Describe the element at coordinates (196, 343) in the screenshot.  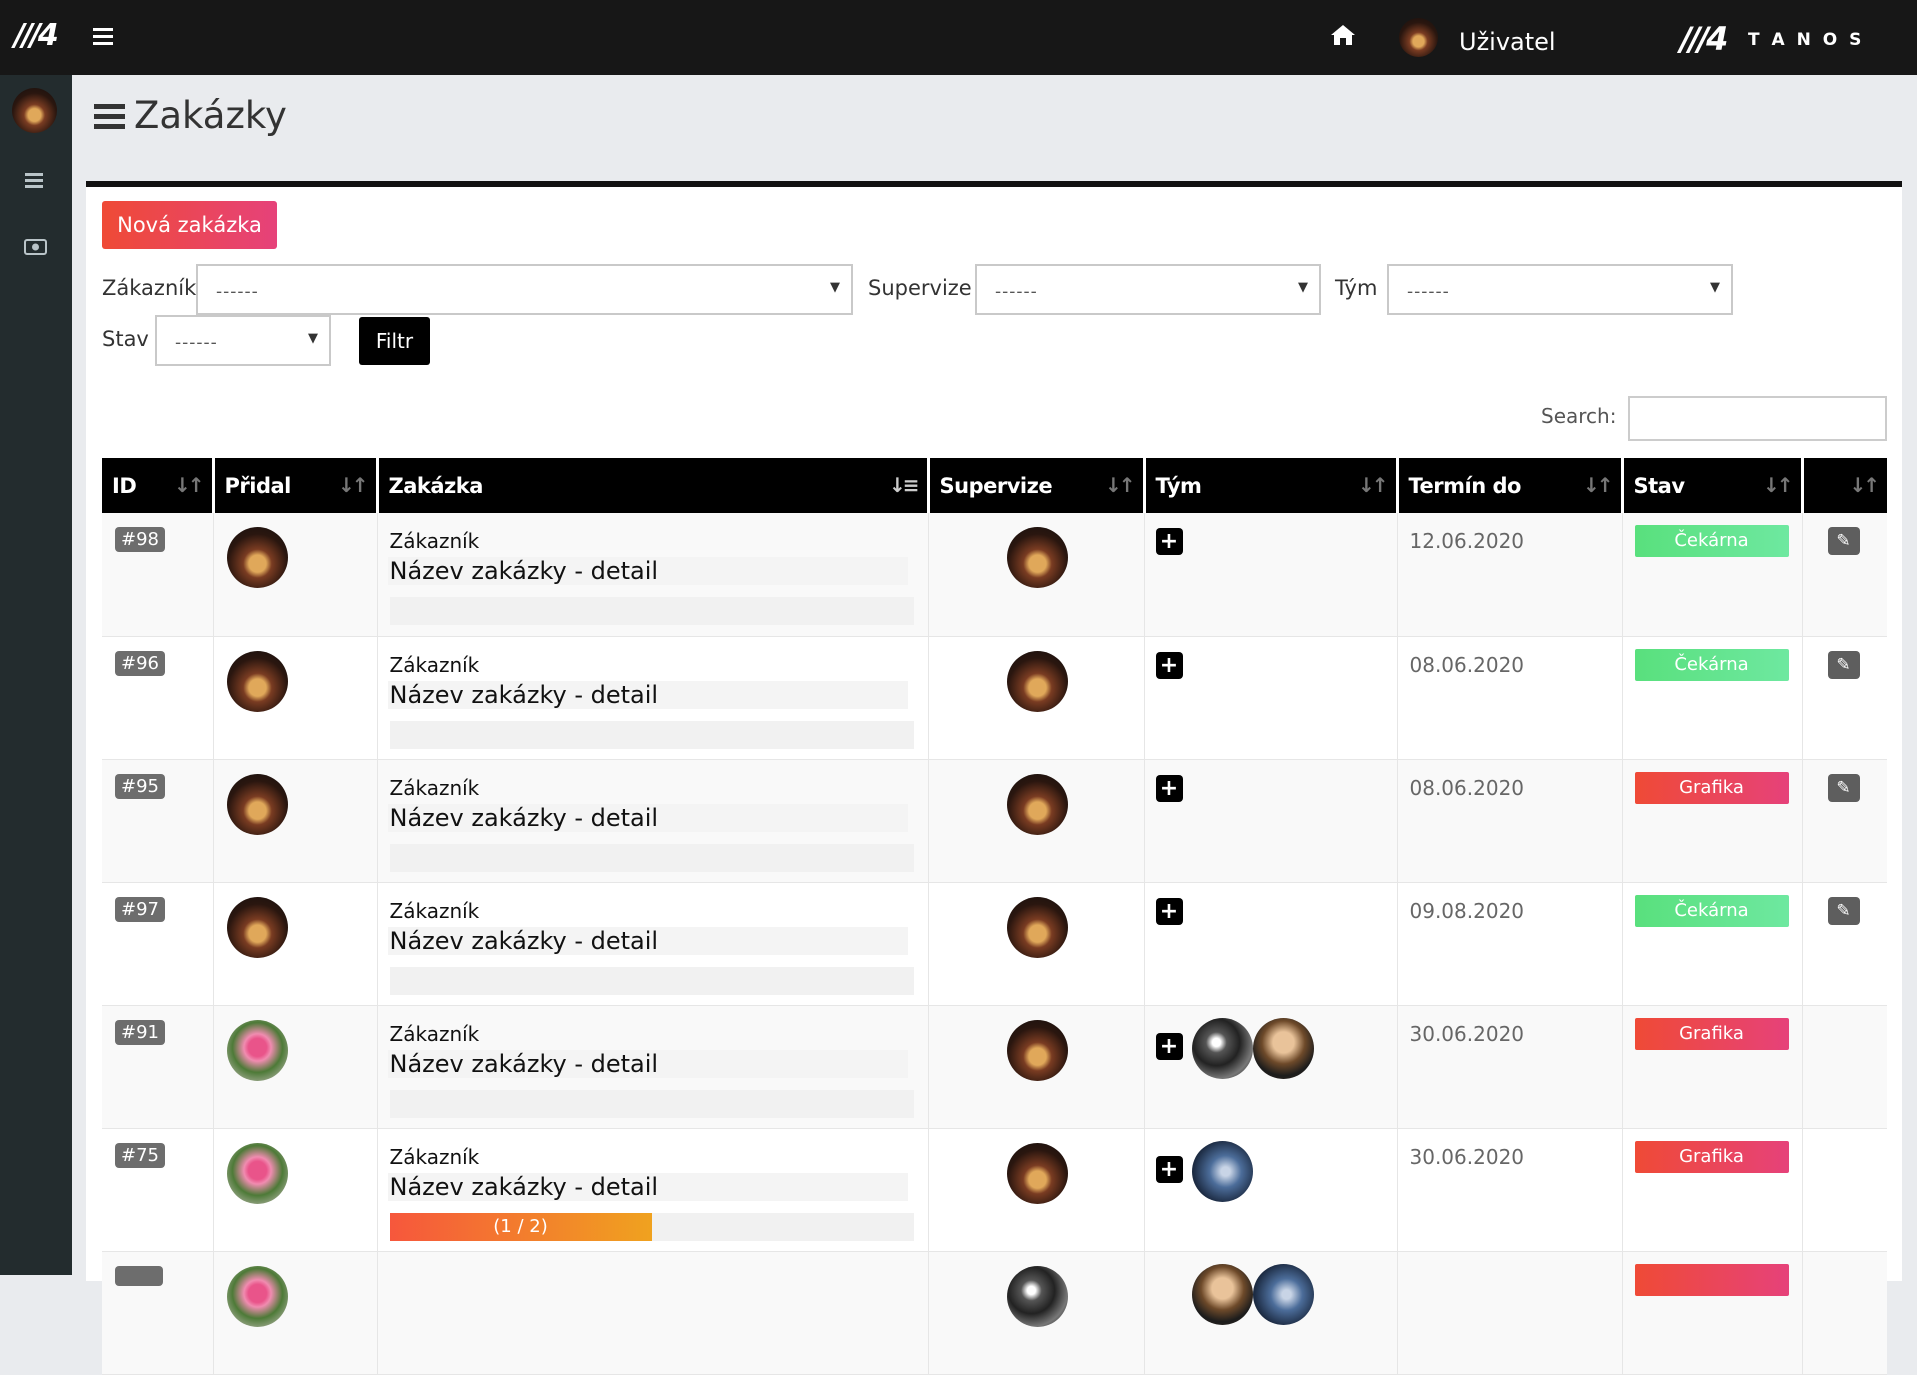
I see `state-filter-value: ------` at that location.